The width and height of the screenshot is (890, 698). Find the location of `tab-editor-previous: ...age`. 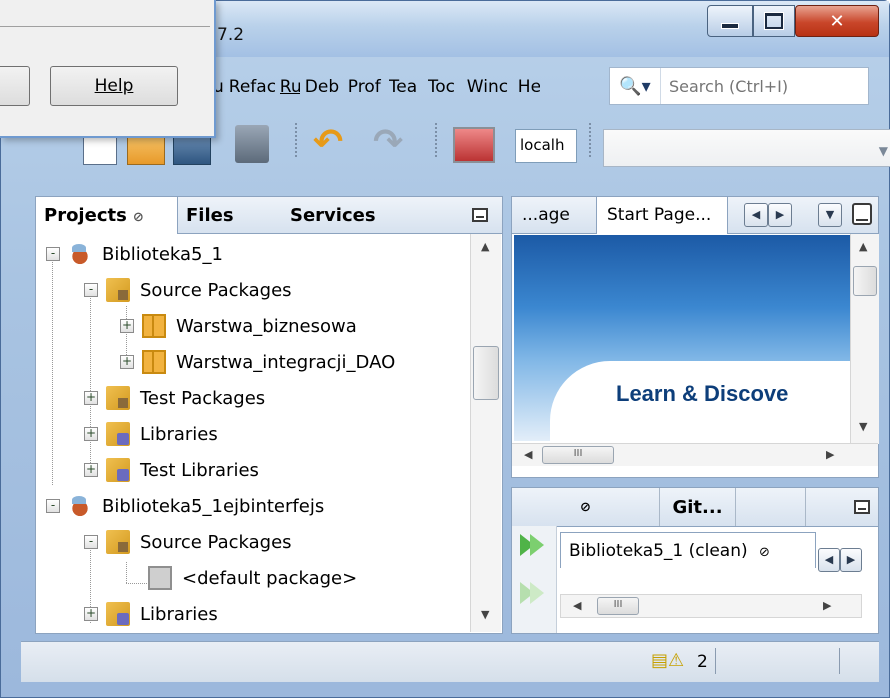

tab-editor-previous: ...age is located at coordinates (554, 215).